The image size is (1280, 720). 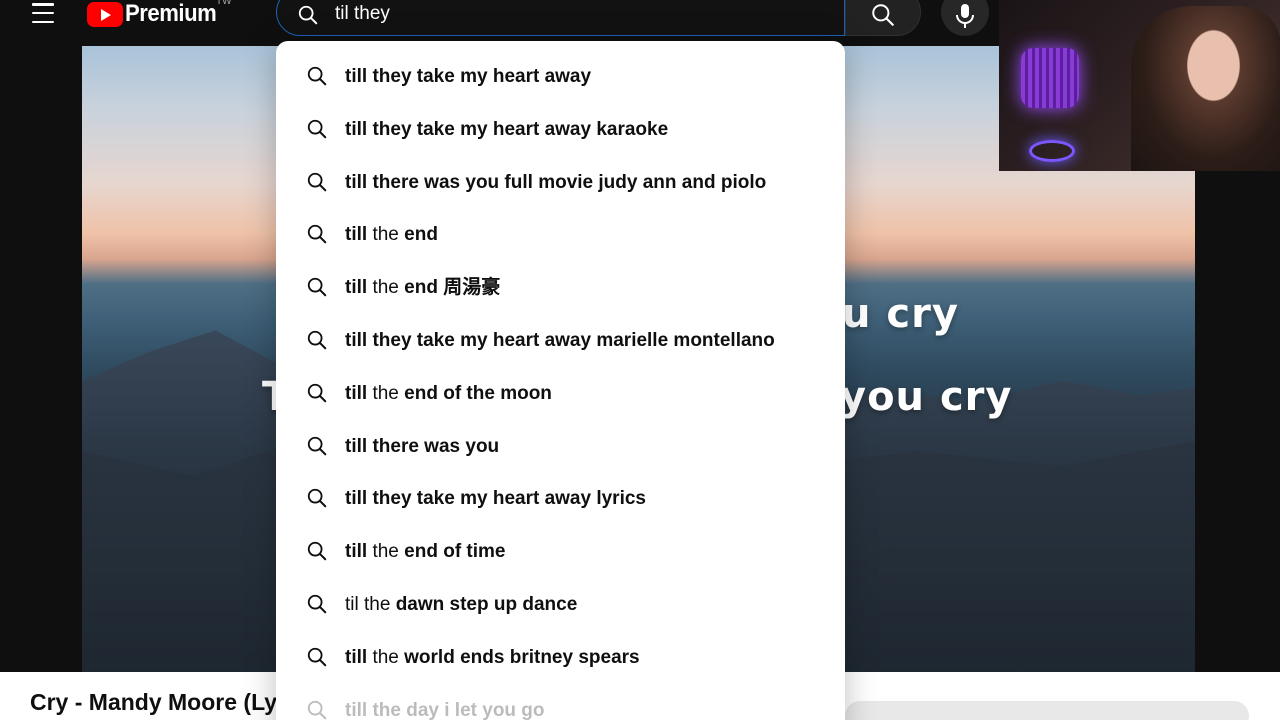 I want to click on search-button, so click(x=883, y=18).